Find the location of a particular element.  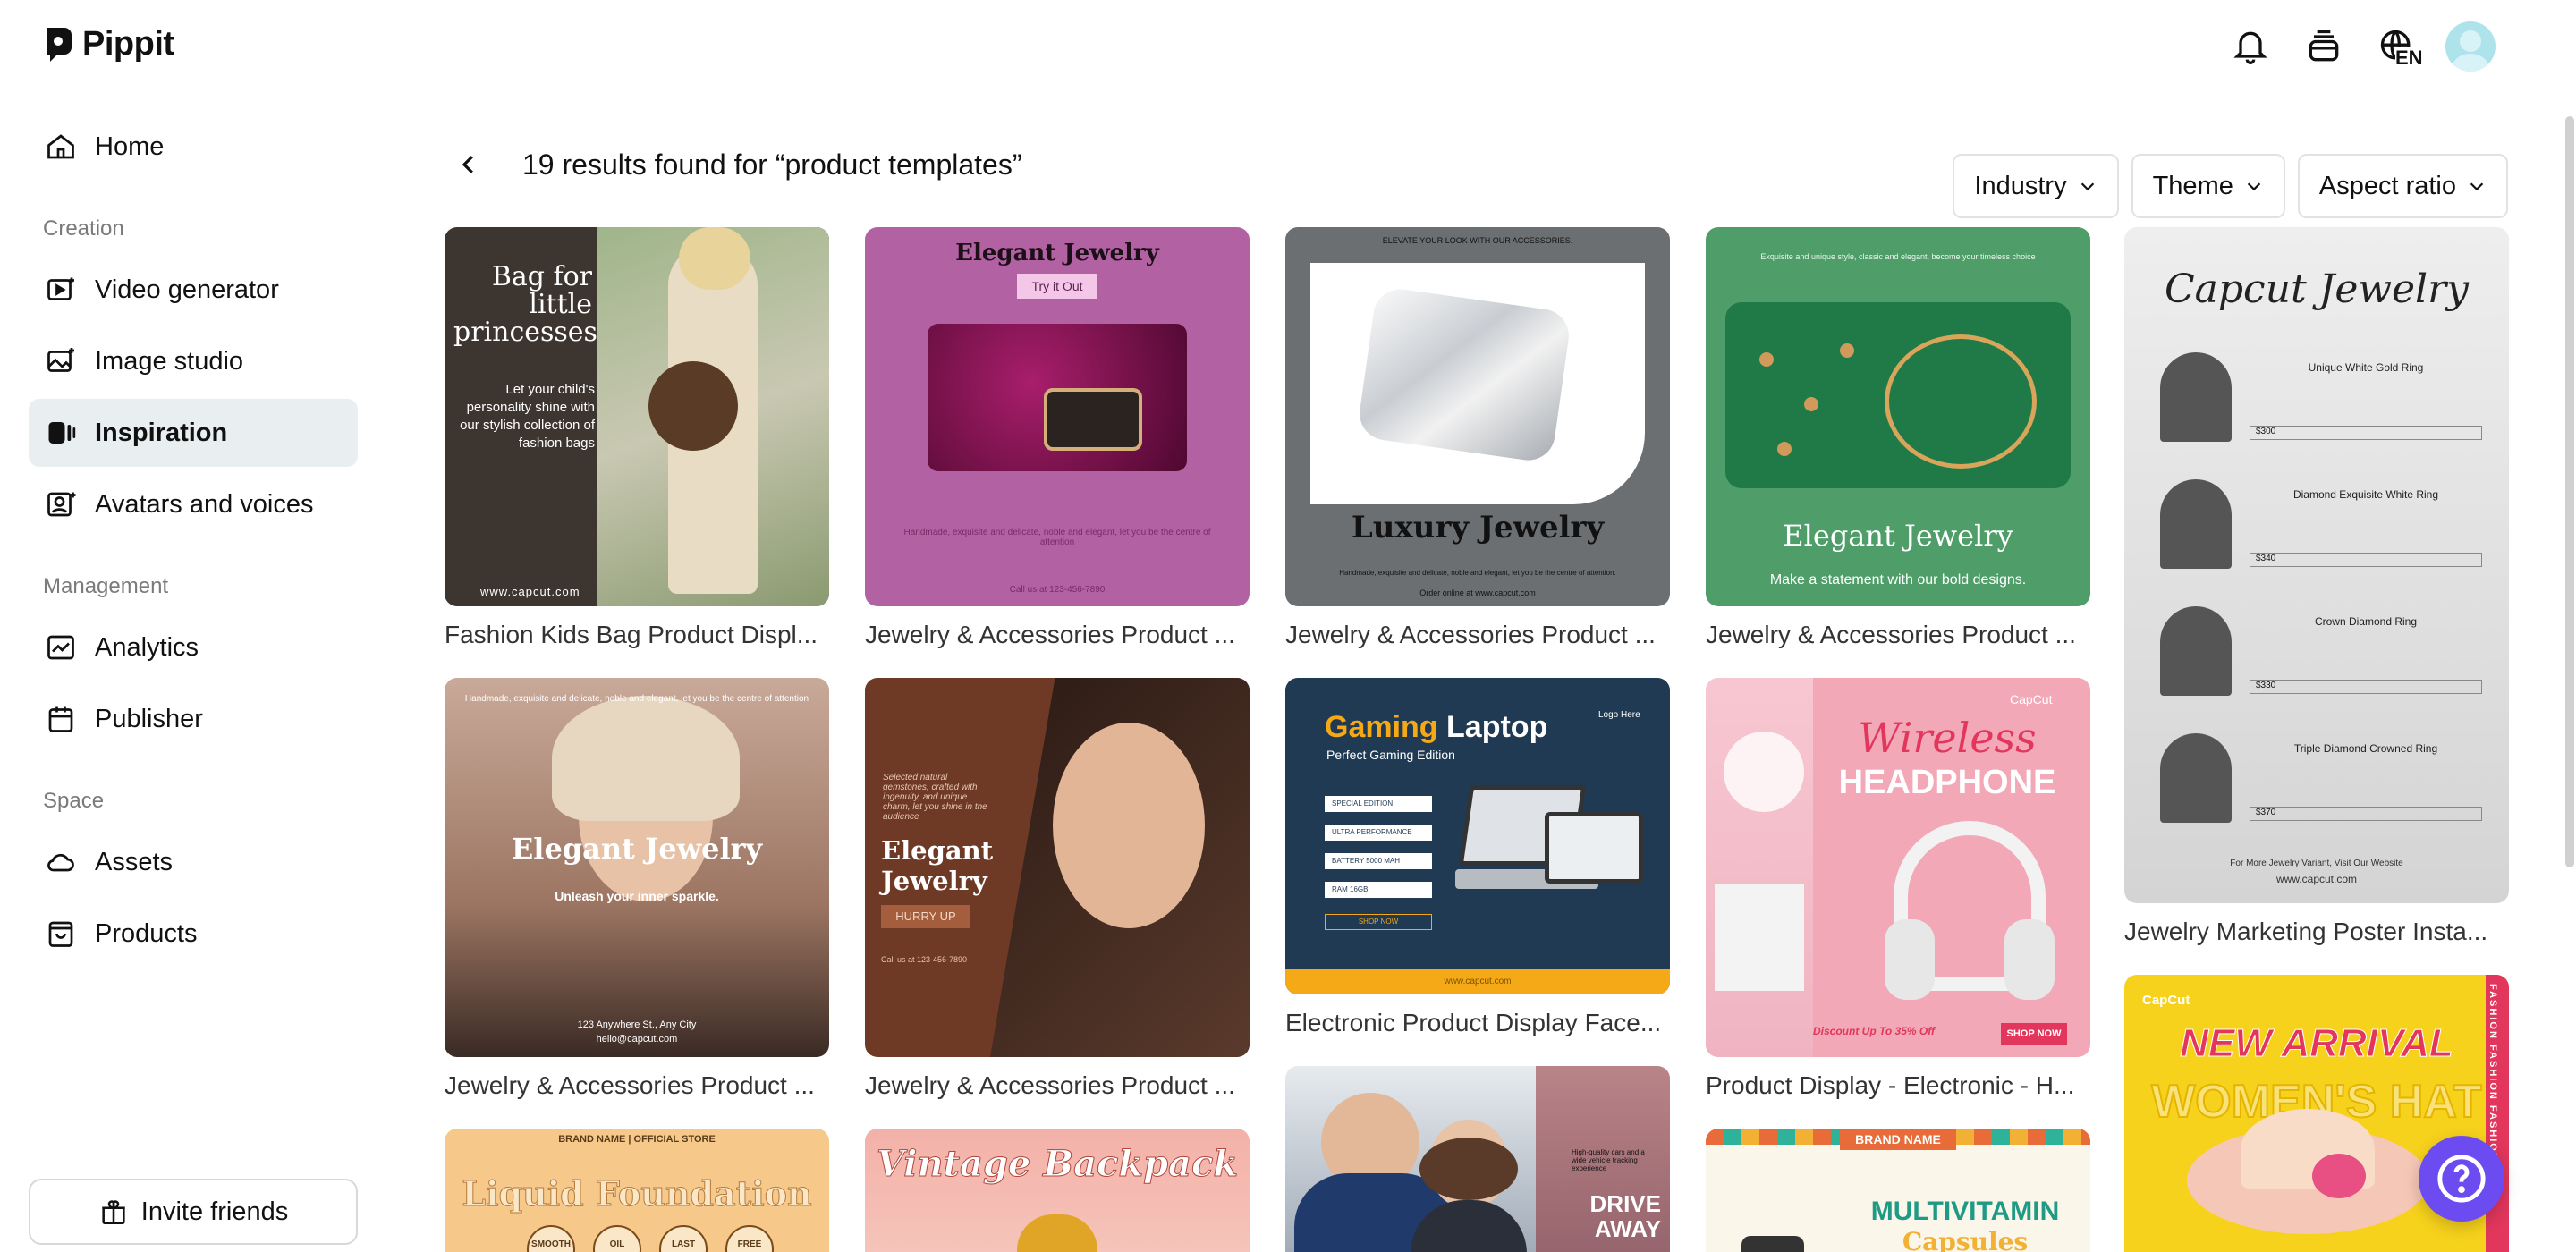

back-button is located at coordinates (468, 165).